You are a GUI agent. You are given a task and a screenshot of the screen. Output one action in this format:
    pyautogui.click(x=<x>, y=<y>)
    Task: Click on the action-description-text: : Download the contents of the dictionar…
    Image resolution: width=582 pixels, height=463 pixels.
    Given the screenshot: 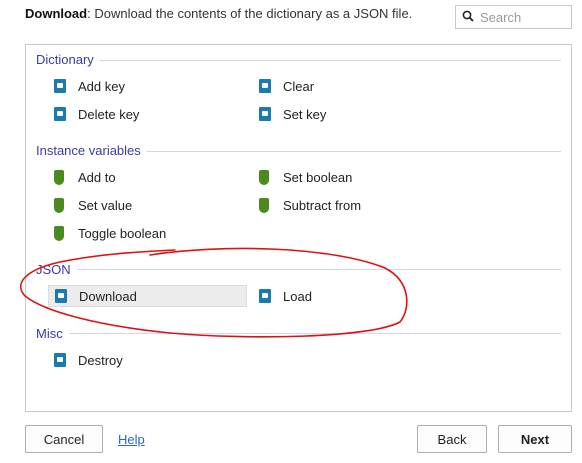 What is the action you would take?
    pyautogui.click(x=250, y=13)
    